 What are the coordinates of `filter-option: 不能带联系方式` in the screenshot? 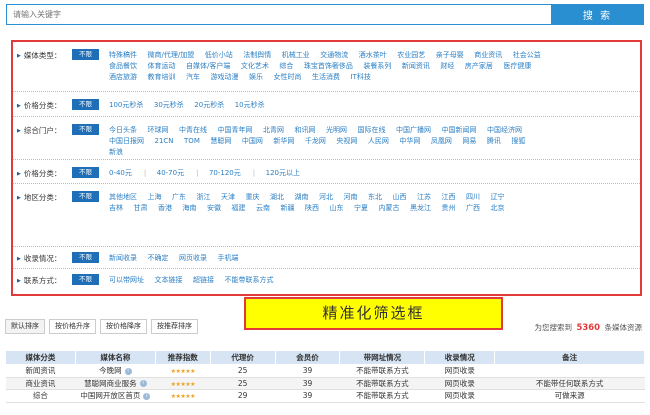 It's located at (249, 280).